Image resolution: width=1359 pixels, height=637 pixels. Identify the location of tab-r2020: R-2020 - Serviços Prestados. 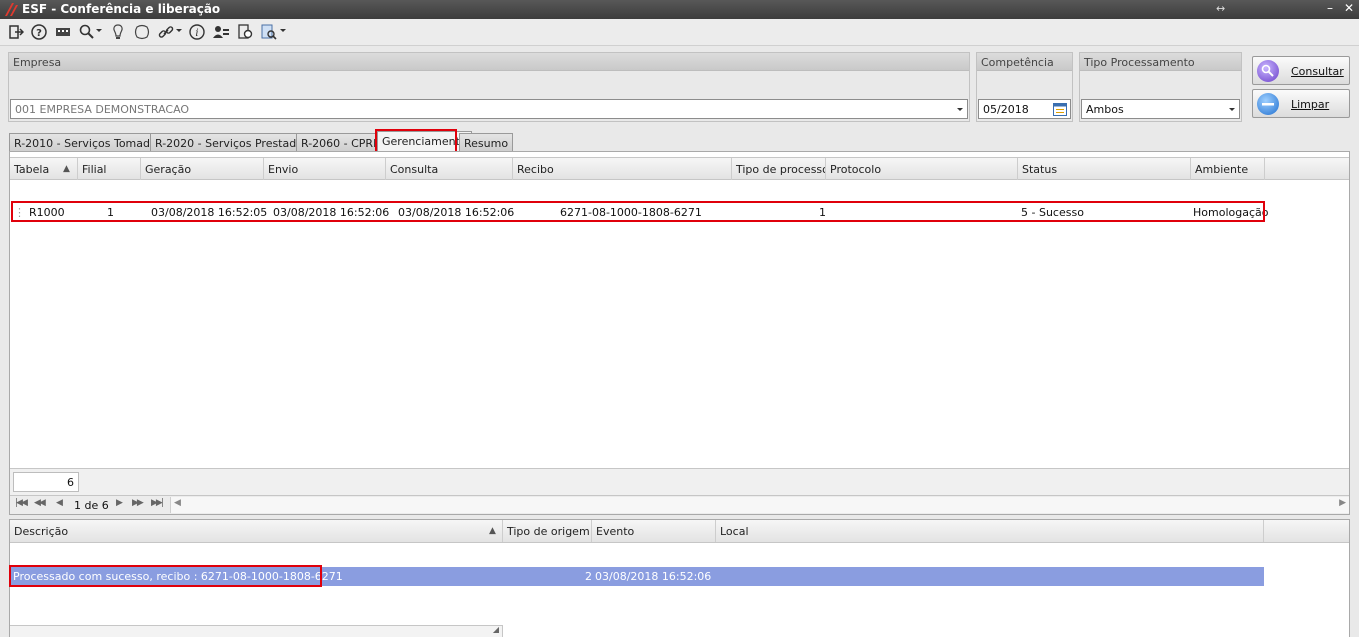
(232, 142).